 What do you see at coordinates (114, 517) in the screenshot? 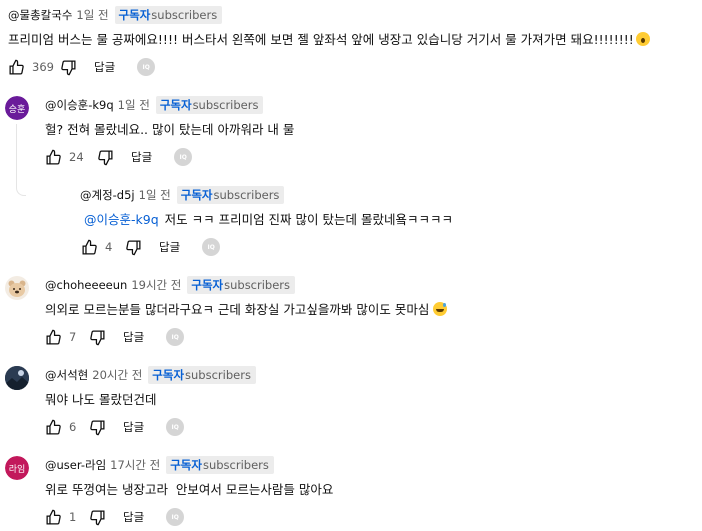
I see `comment-actions: 1 답글 IQ` at bounding box center [114, 517].